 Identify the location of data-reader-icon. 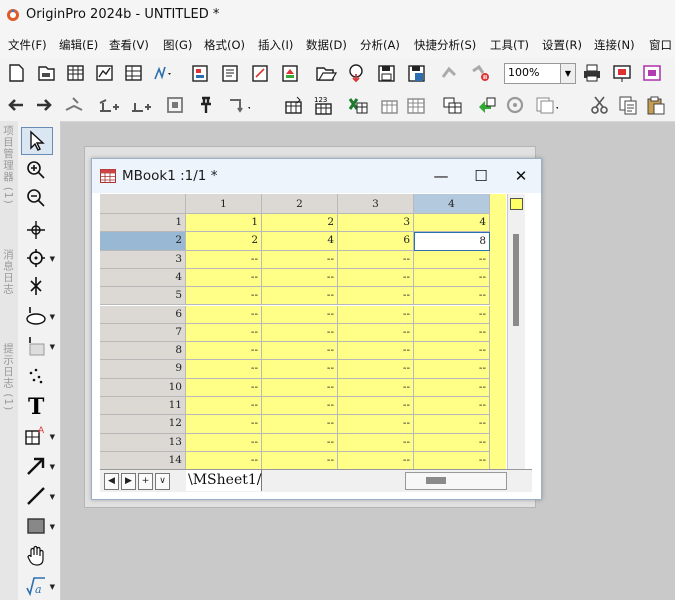
(36, 230).